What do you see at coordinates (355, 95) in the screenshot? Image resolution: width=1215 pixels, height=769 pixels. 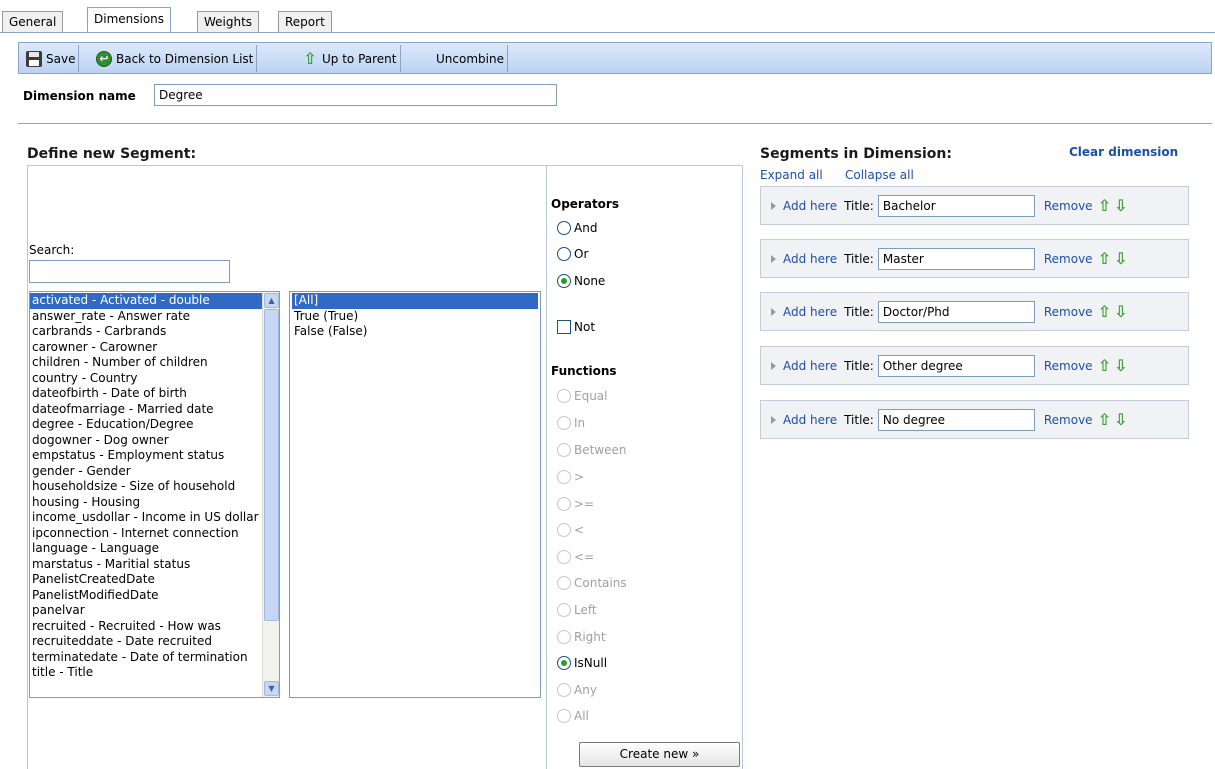 I see `dimension-name-input` at bounding box center [355, 95].